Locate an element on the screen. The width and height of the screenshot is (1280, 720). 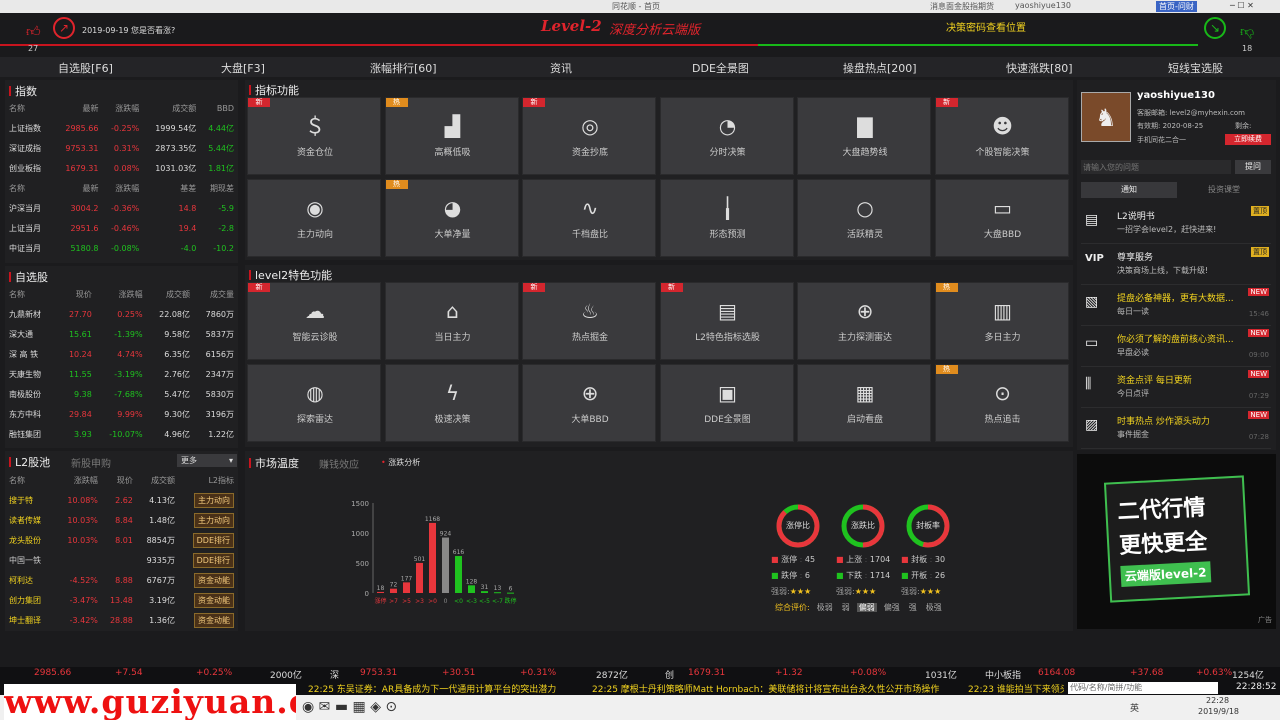
table-row: 融钰集团 3.93 -10.07% 4.96亿 1.22亿 is located at coordinates (121, 434).